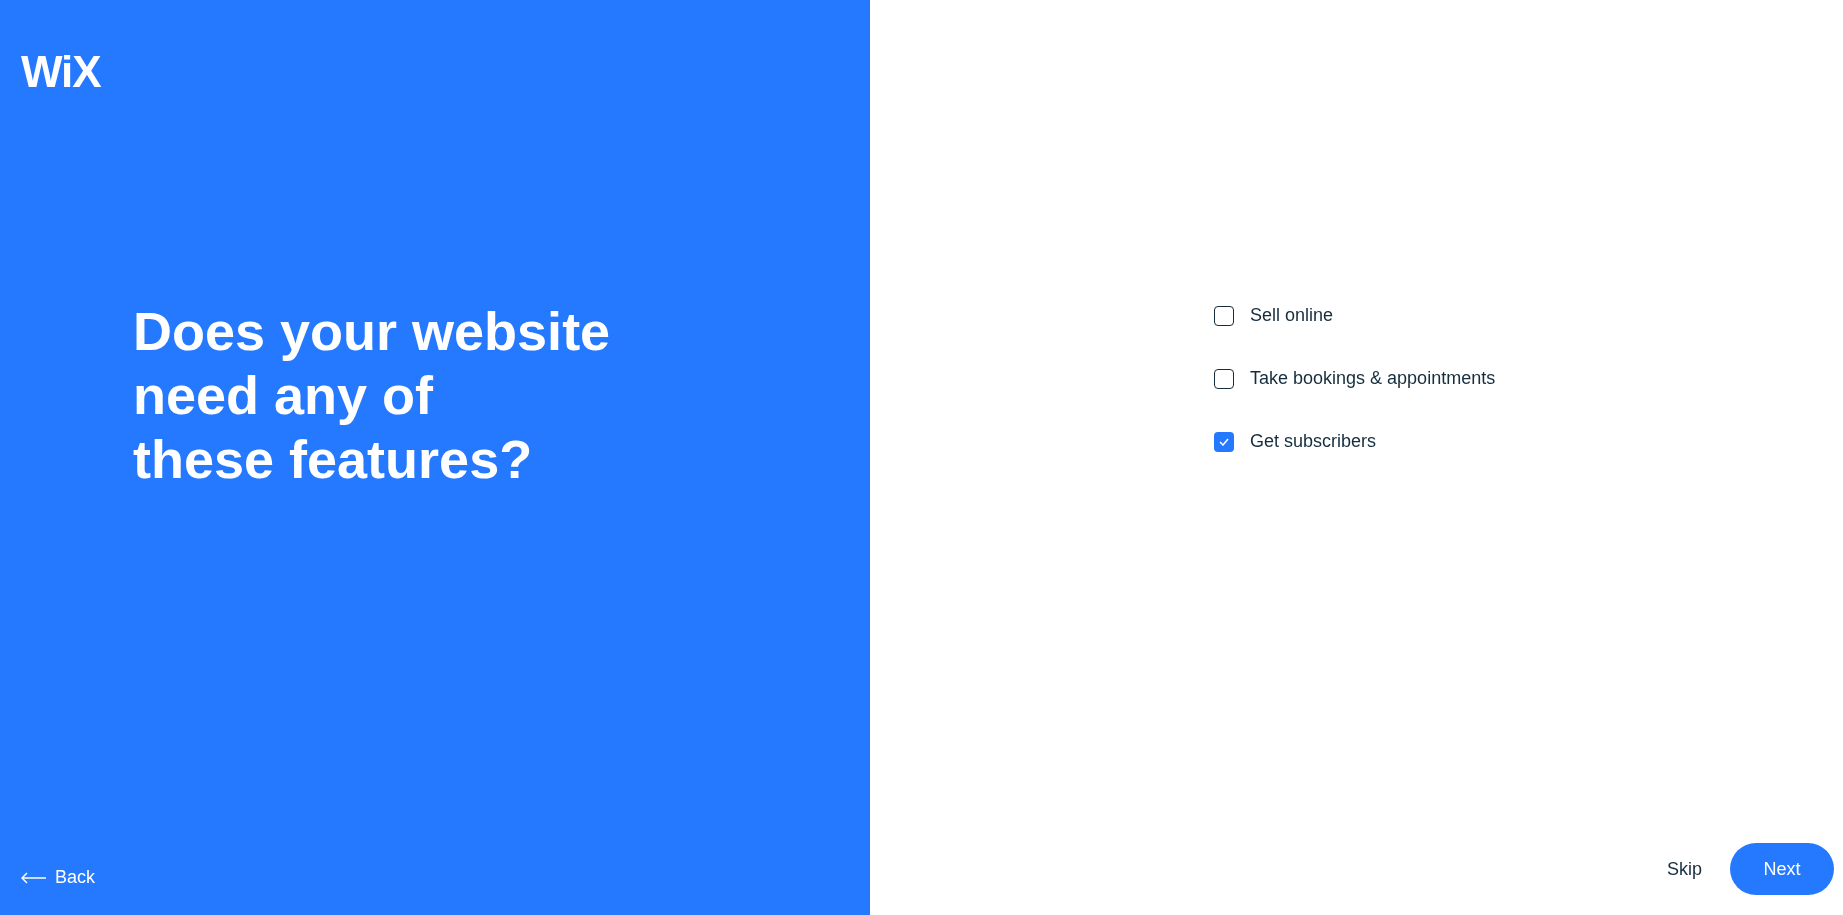 This screenshot has height=915, width=1843. What do you see at coordinates (34, 877) in the screenshot?
I see `arrow-left-icon` at bounding box center [34, 877].